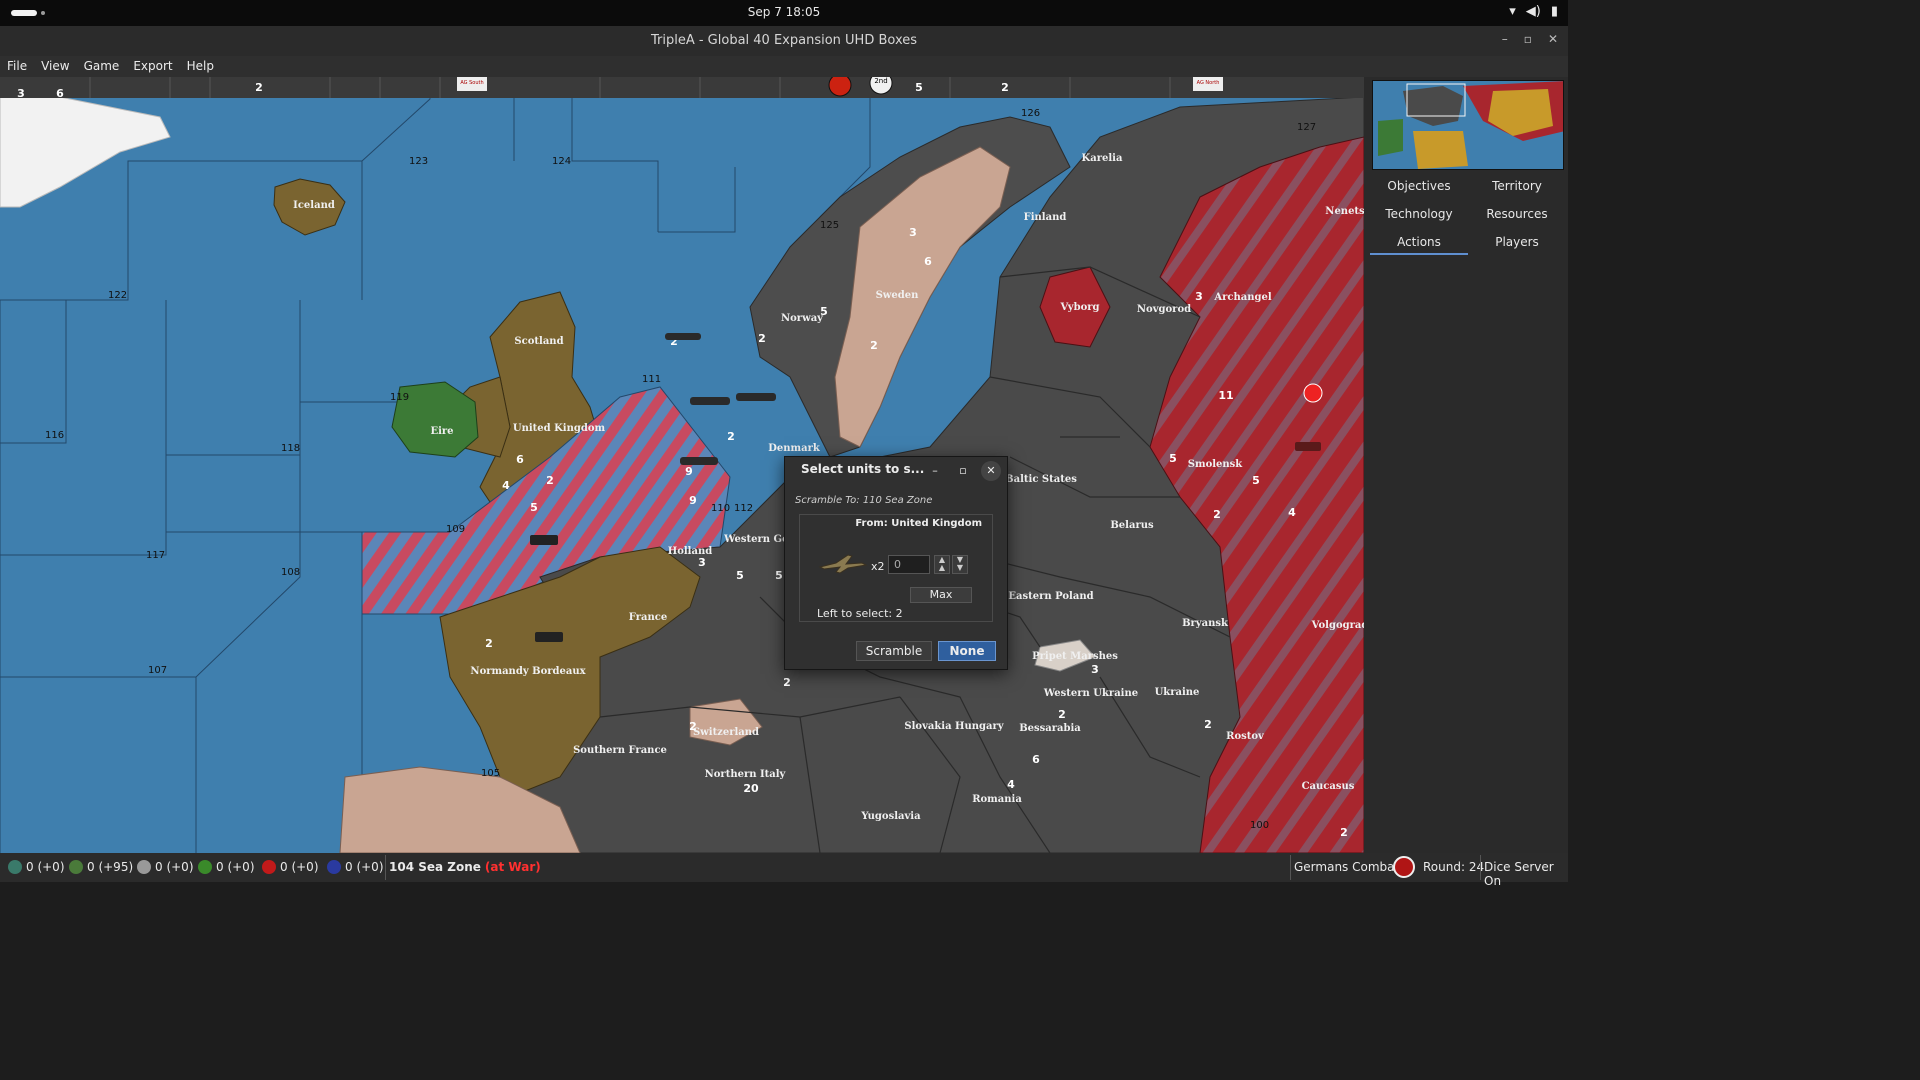  I want to click on fighter-icon, so click(843, 564).